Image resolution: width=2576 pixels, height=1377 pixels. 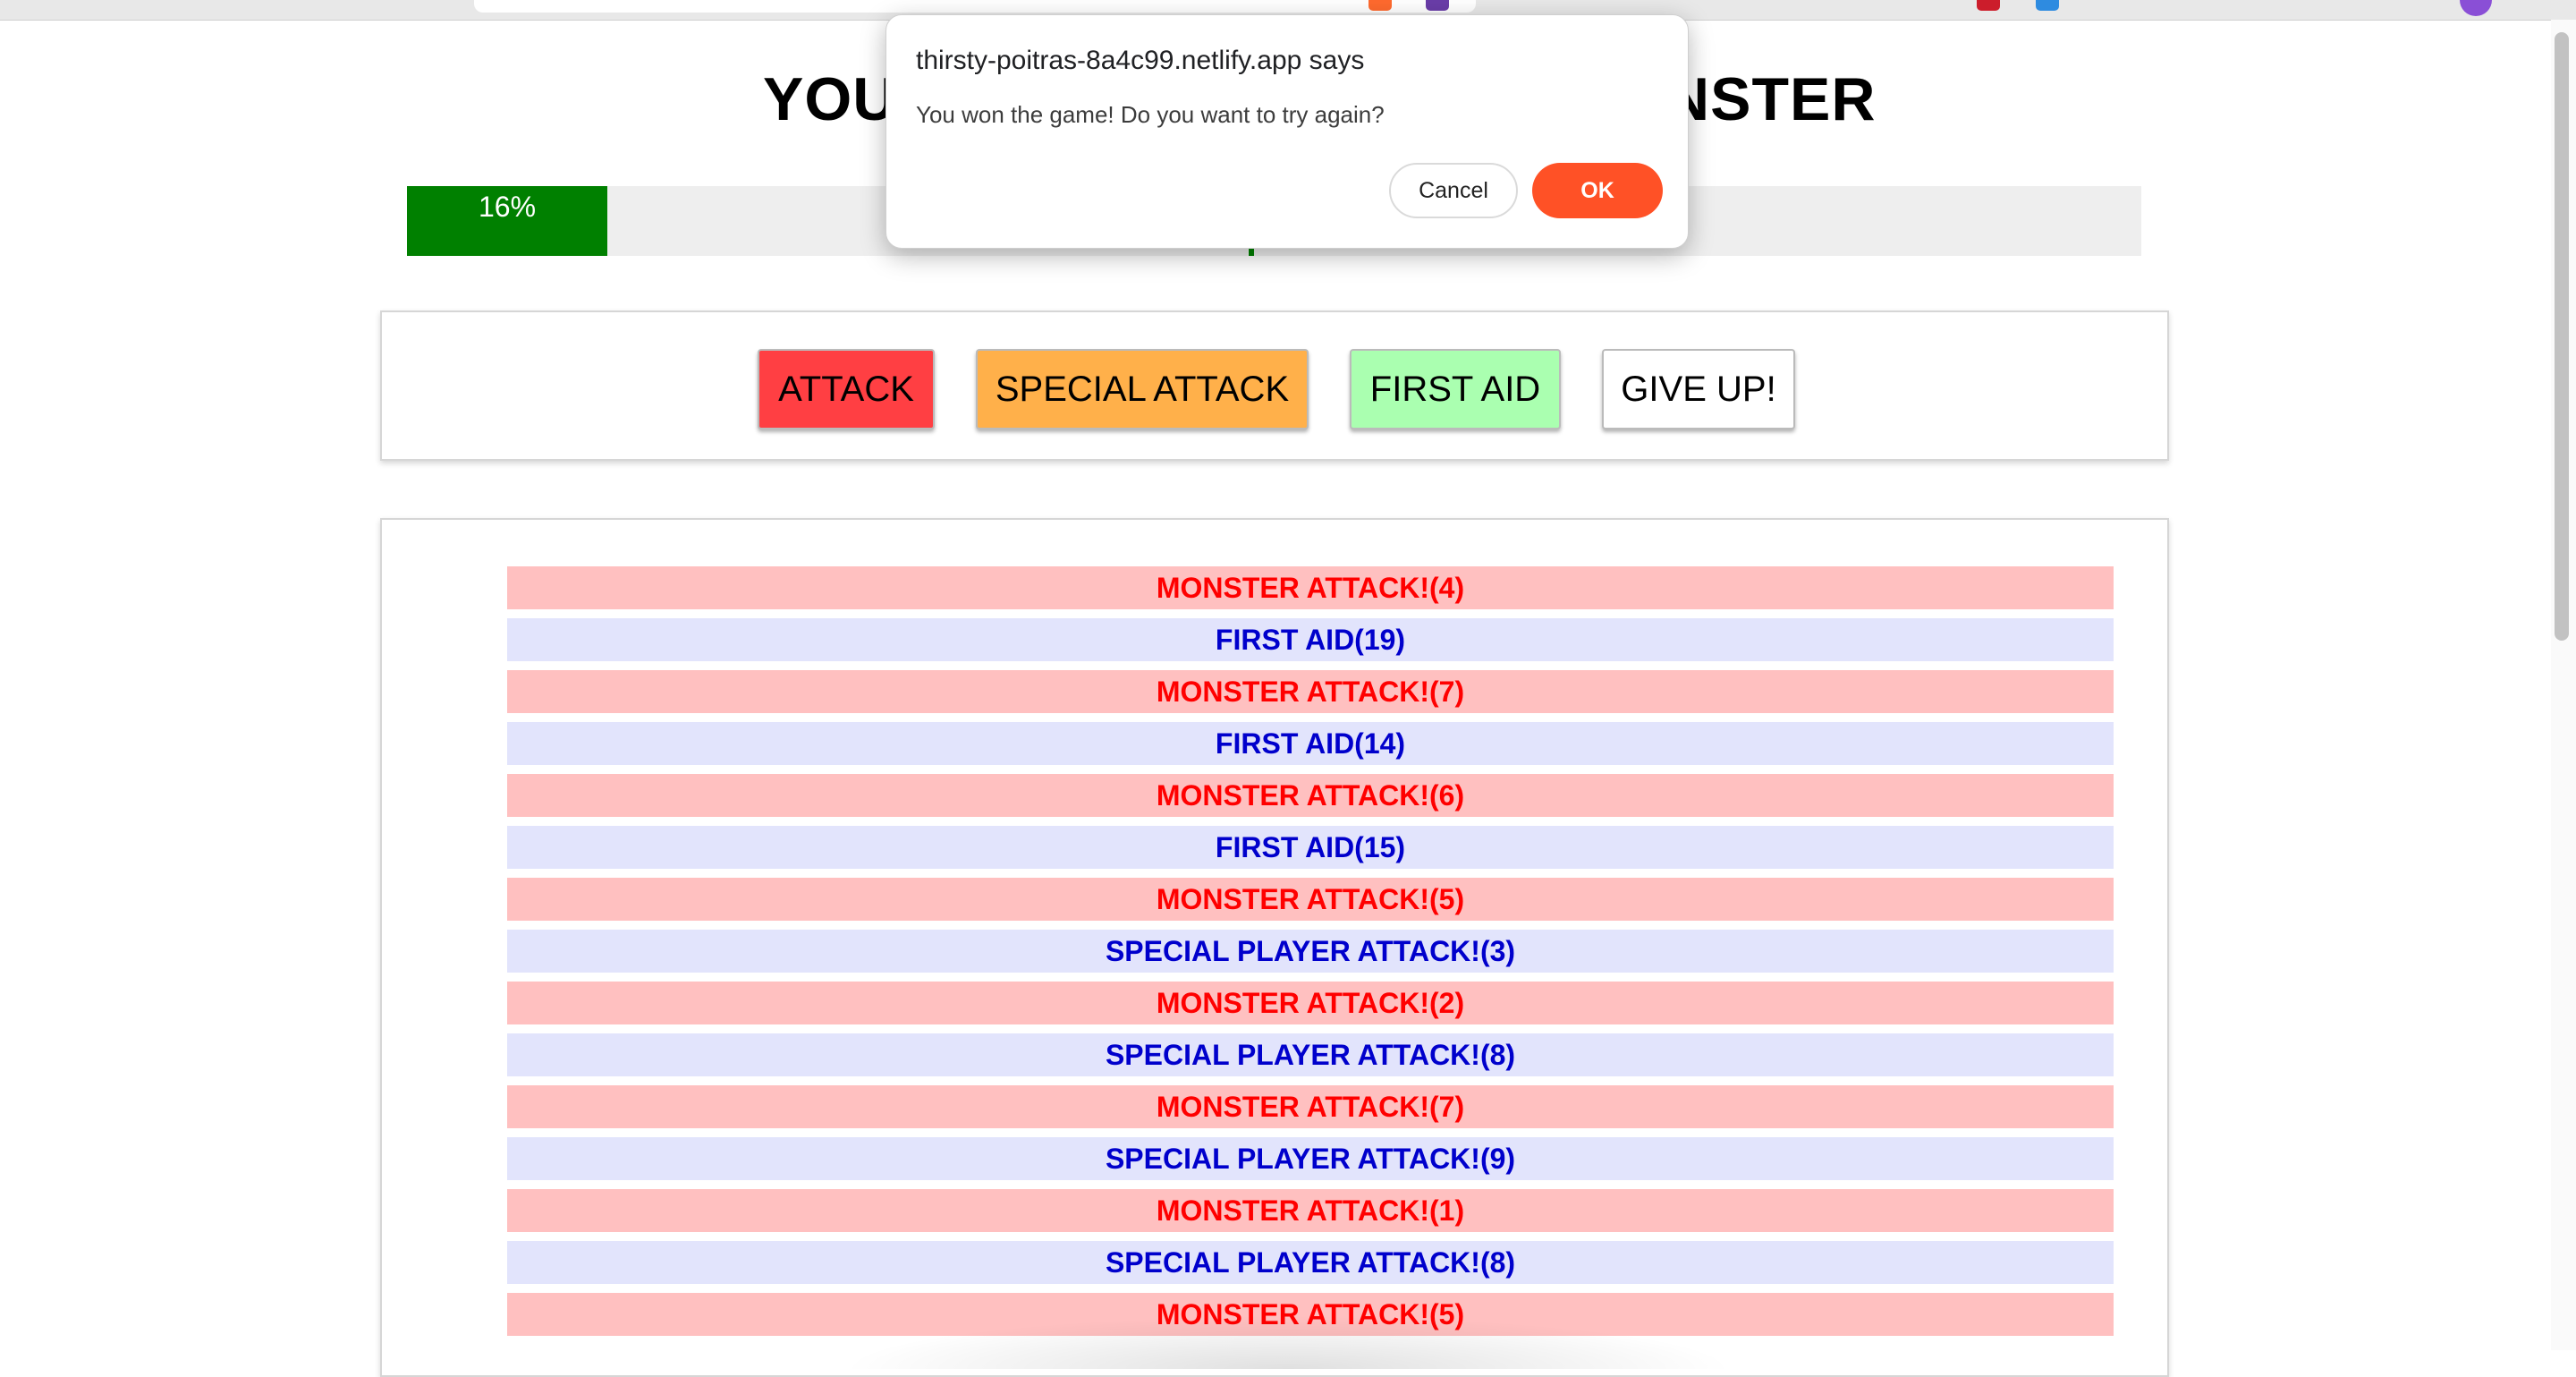 What do you see at coordinates (1310, 743) in the screenshot?
I see `log-entry: FIRST AID(14)` at bounding box center [1310, 743].